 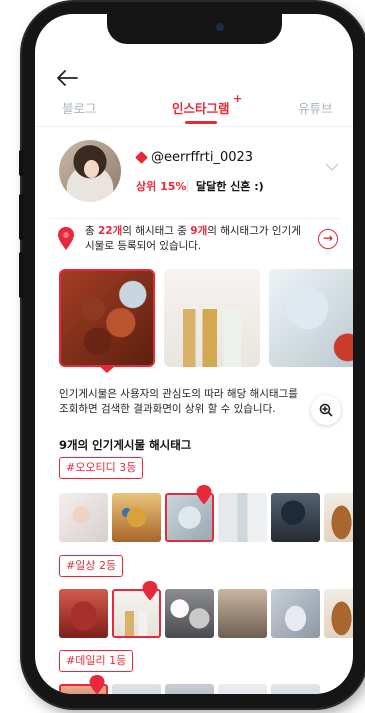 What do you see at coordinates (21, 275) in the screenshot?
I see `volume-down-button` at bounding box center [21, 275].